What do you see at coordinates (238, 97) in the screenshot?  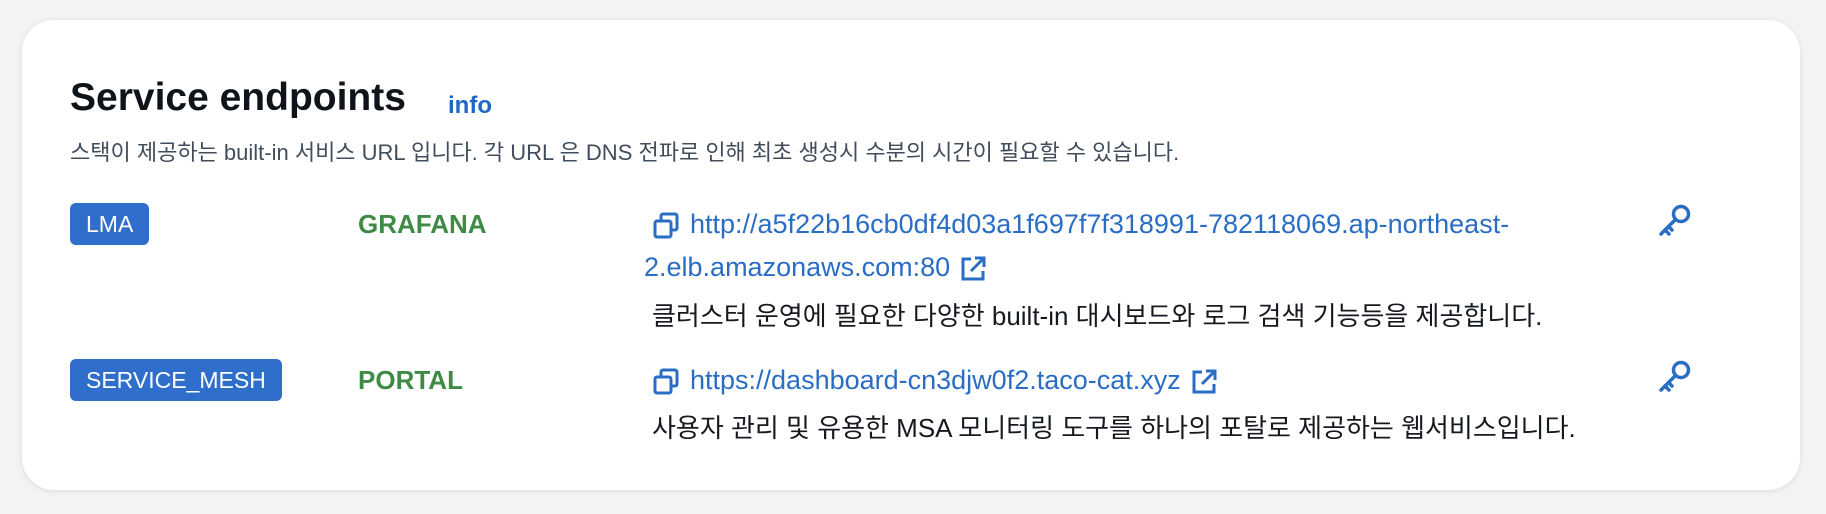 I see `section-title: Service endpoints` at bounding box center [238, 97].